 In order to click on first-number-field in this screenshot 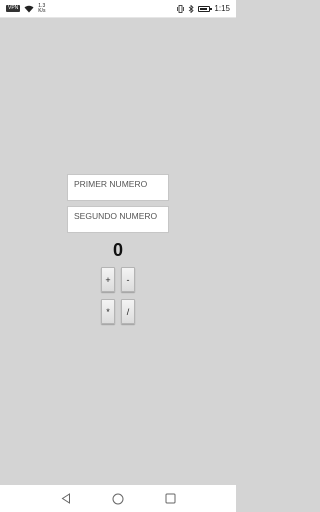, I will do `click(118, 187)`.